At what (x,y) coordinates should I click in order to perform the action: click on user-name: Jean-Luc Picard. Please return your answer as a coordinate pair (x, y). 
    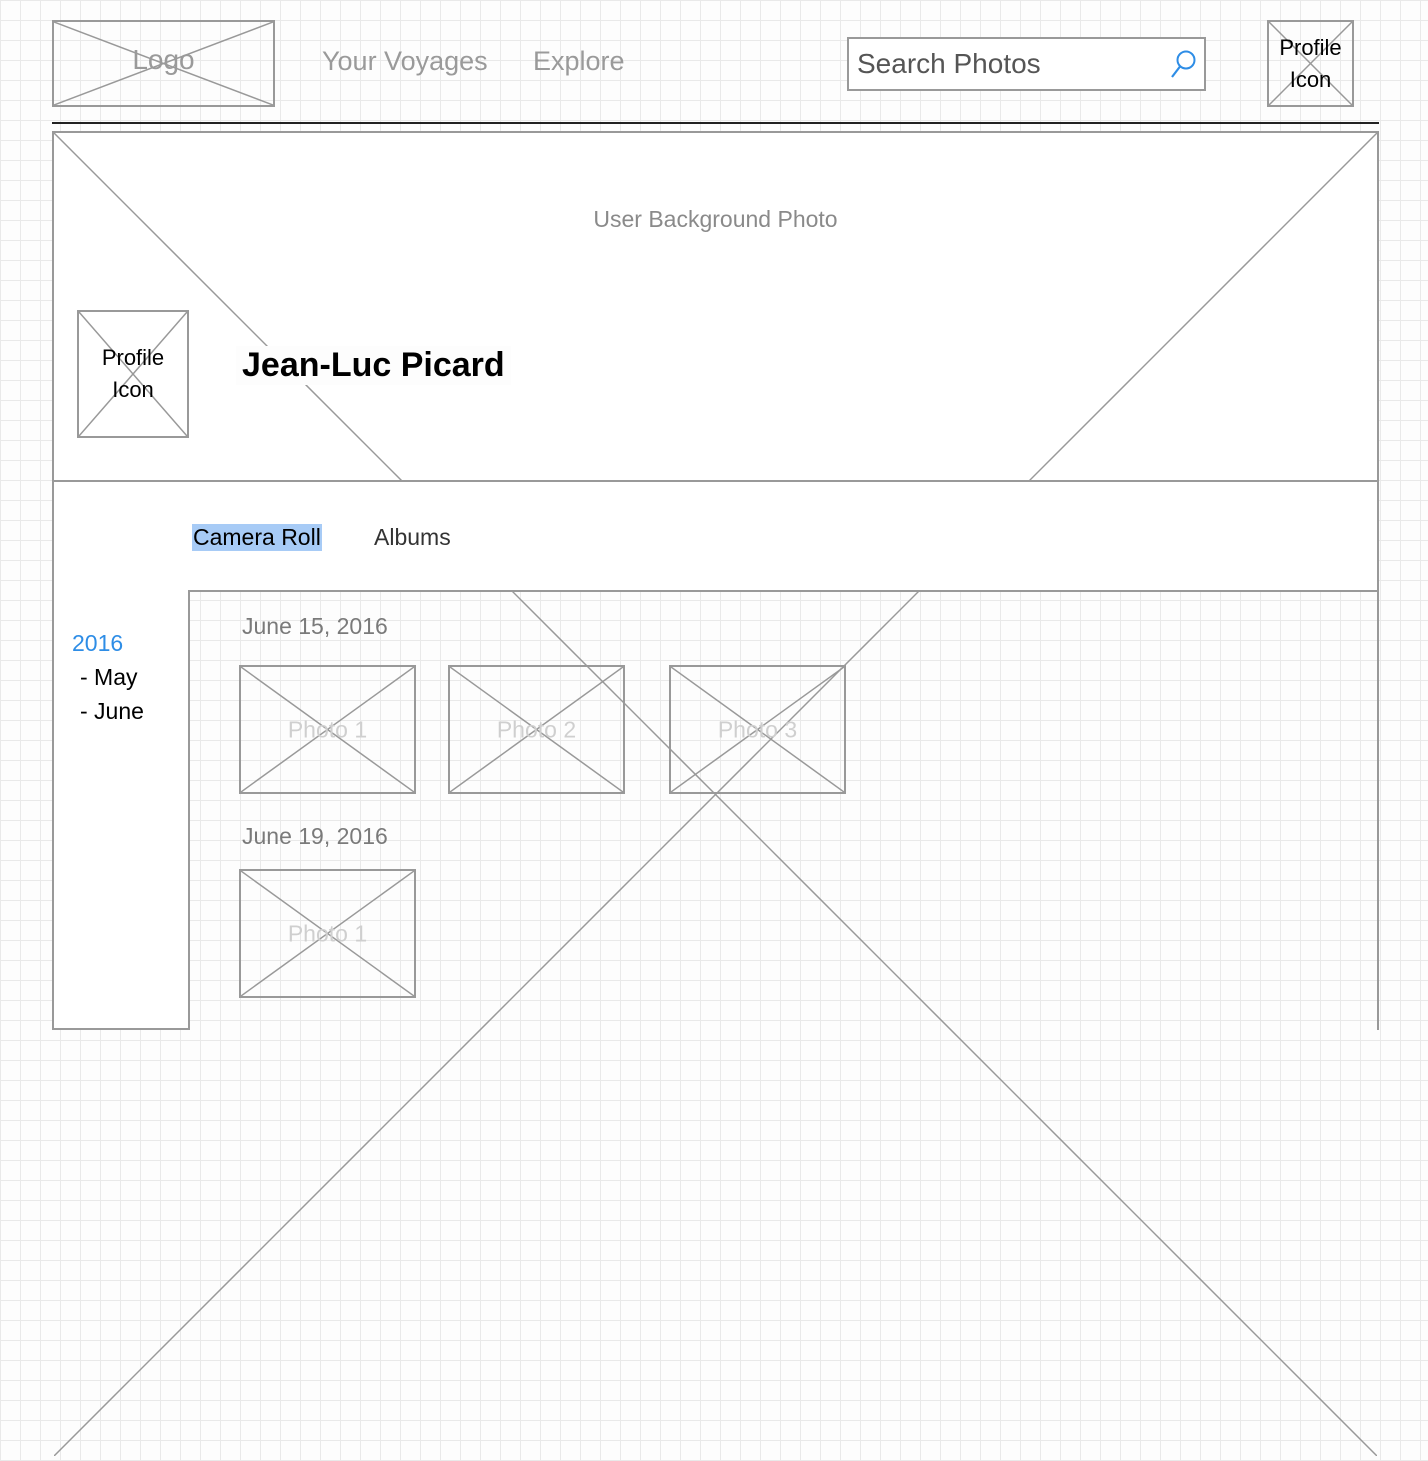
    Looking at the image, I should click on (373, 365).